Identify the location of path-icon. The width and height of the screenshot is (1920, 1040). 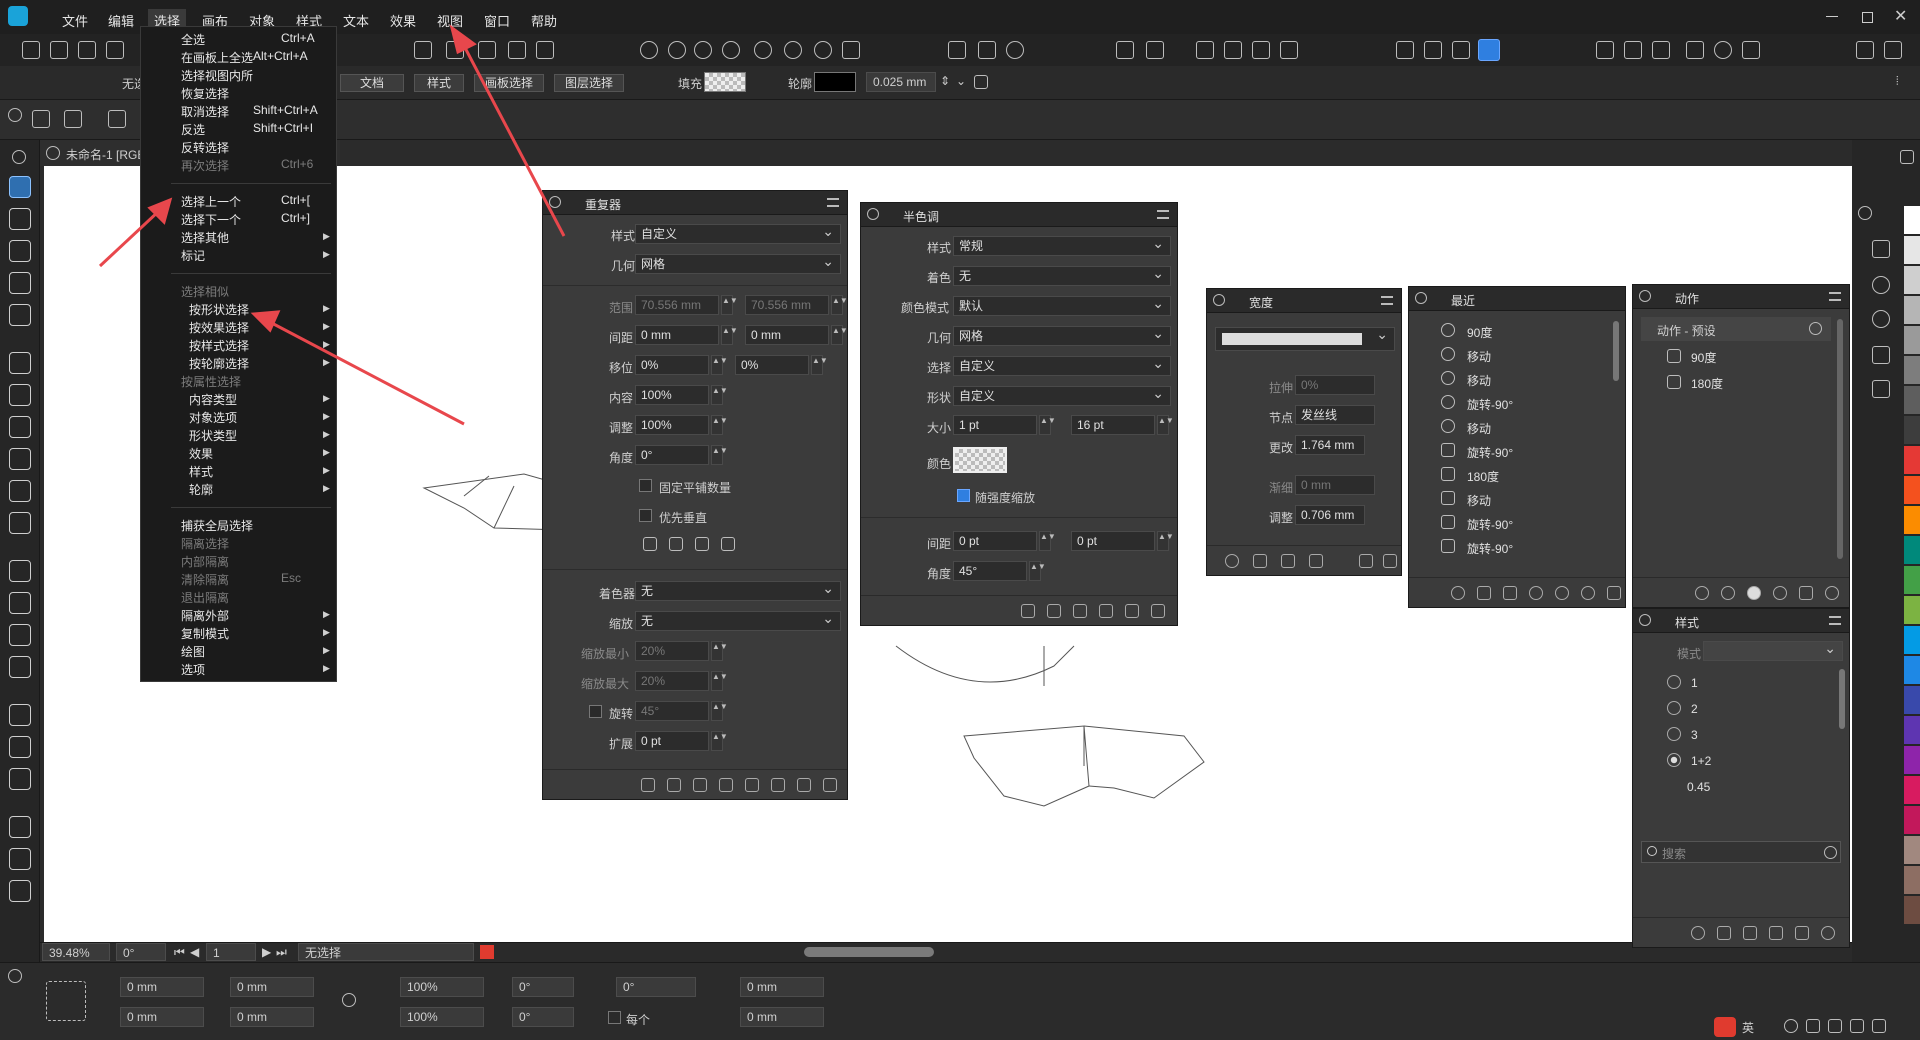
(957, 50).